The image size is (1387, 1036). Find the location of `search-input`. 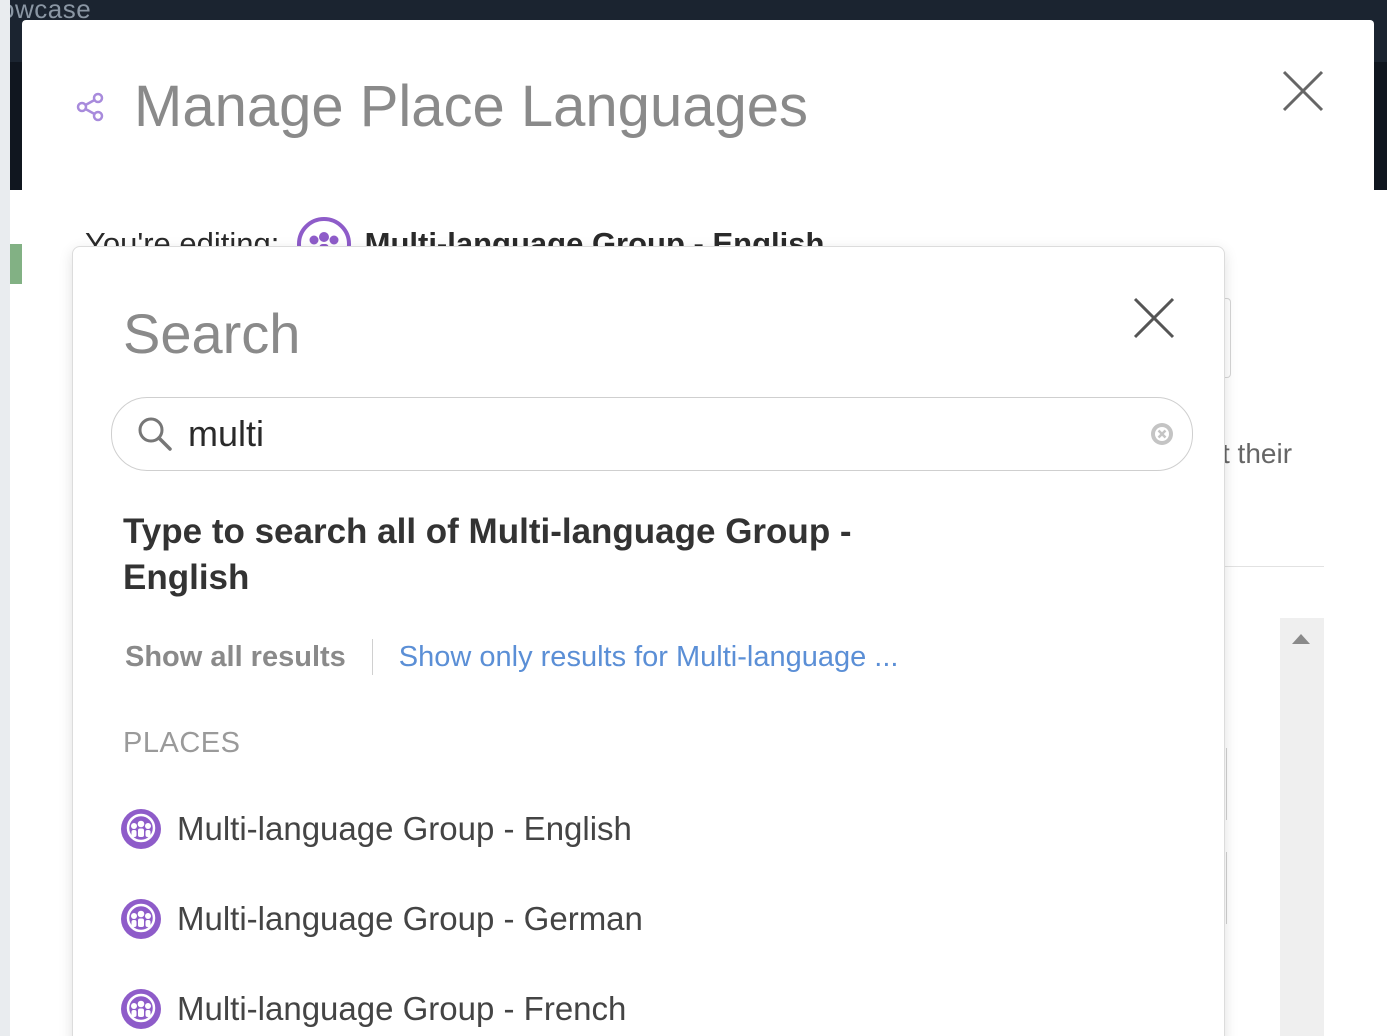

search-input is located at coordinates (658, 434).